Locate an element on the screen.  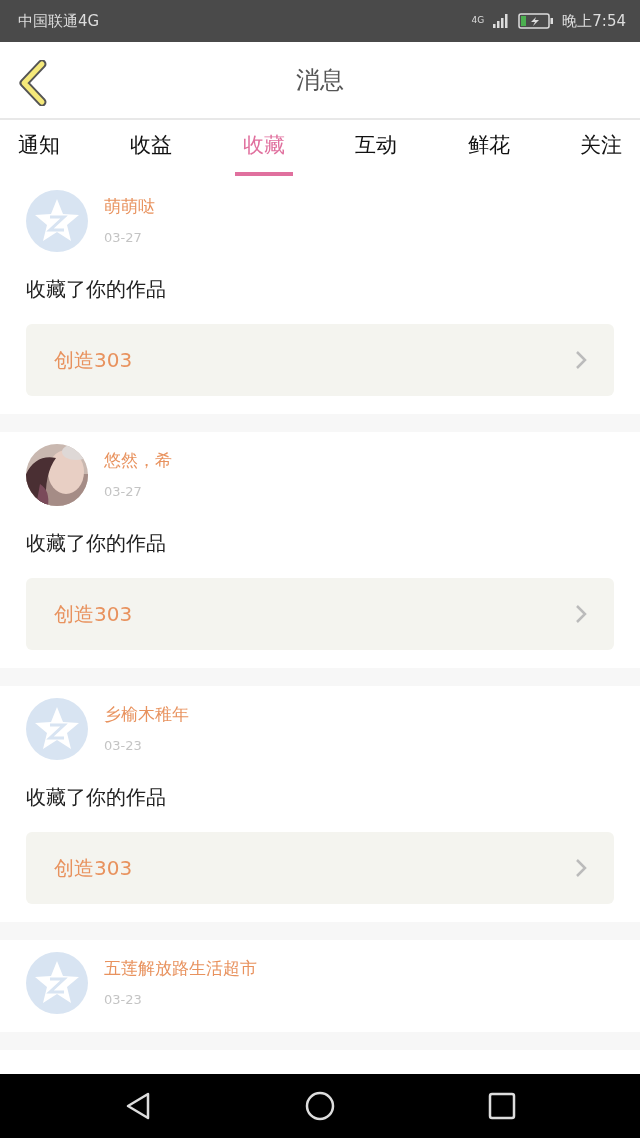
tab: 通知 is located at coordinates (39, 149).